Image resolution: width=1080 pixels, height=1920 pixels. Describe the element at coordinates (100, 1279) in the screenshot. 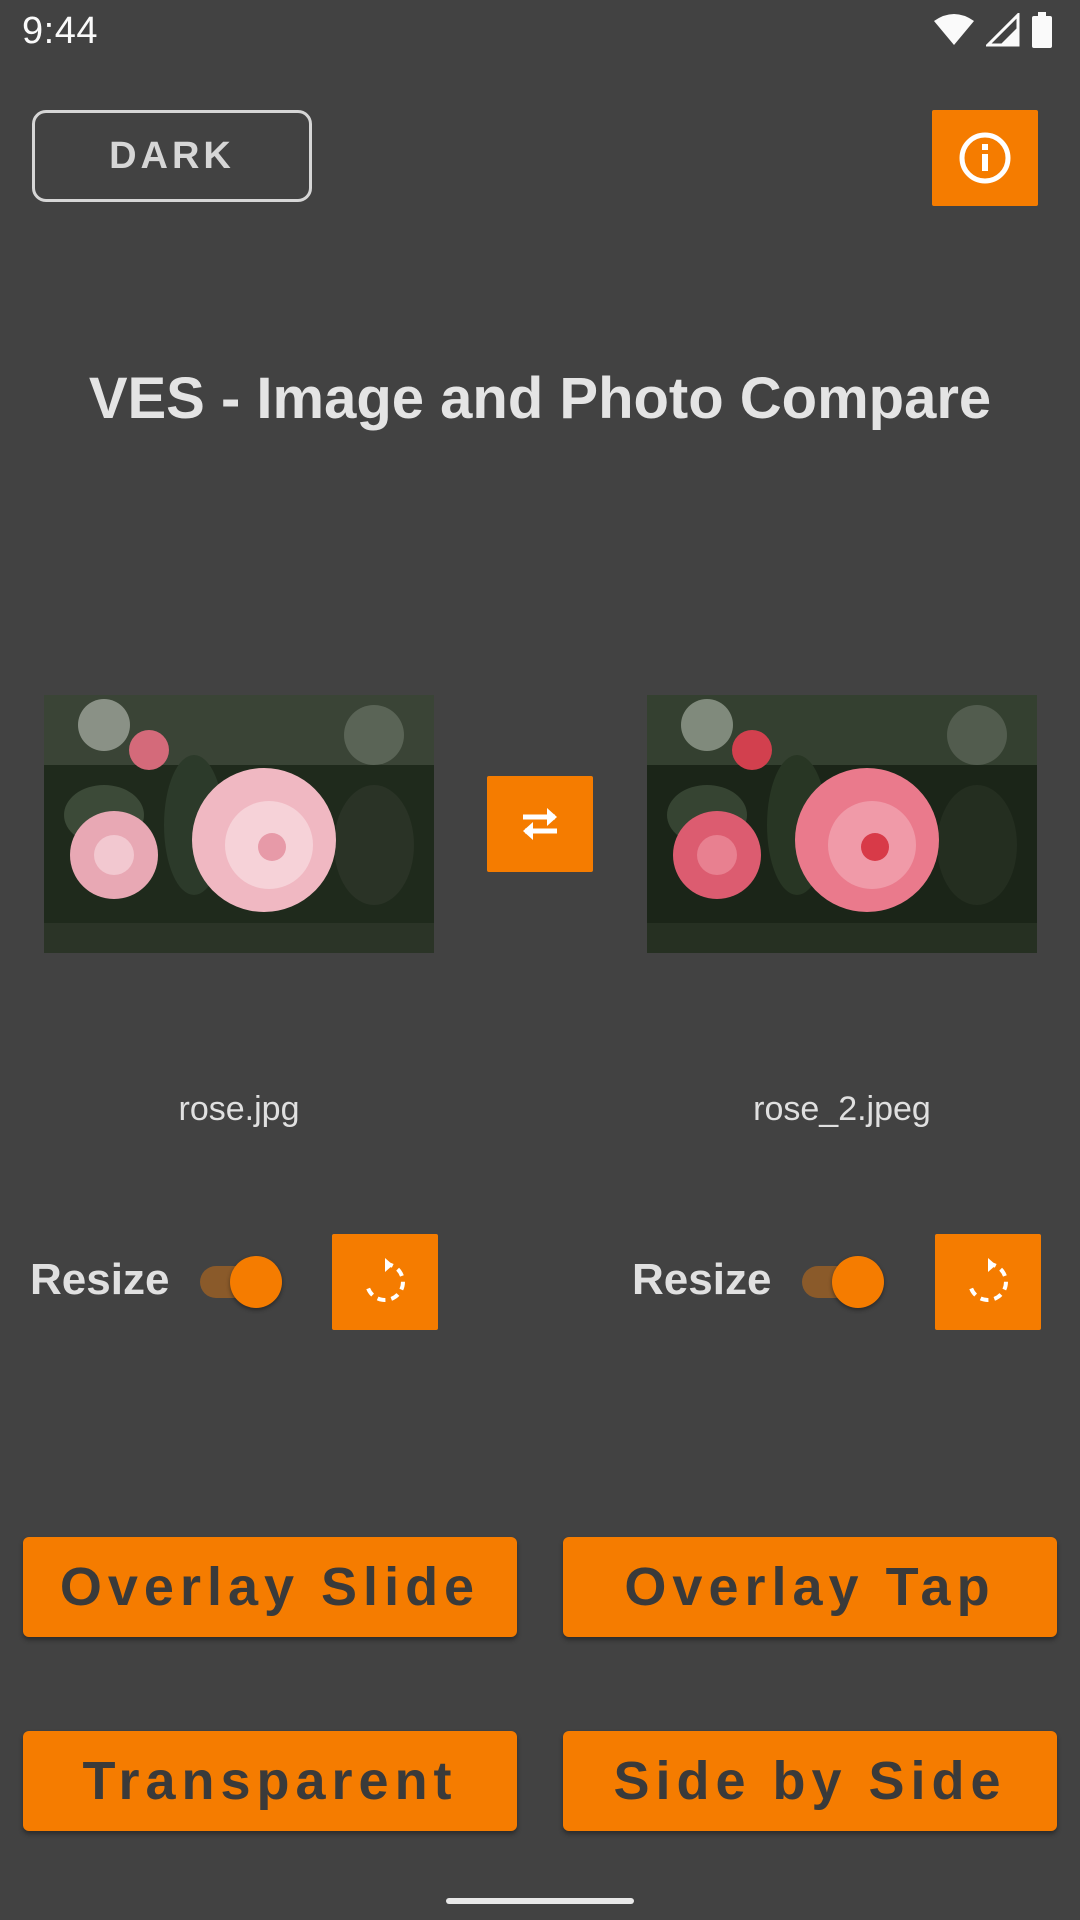

I see `left-resize-label: Resize` at that location.